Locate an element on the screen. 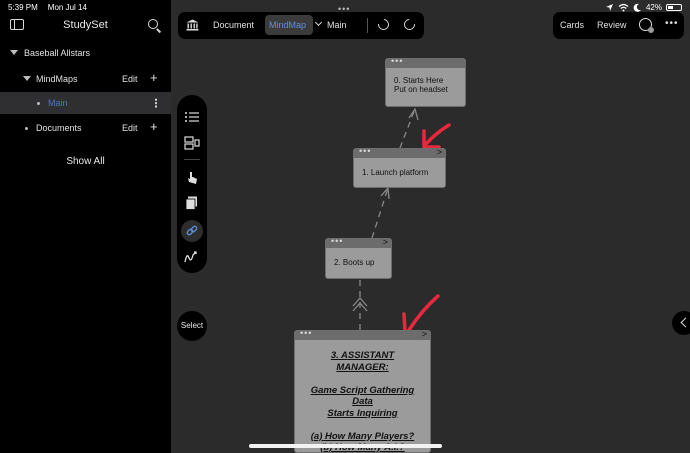  node-text: MANAGER: is located at coordinates (362, 367).